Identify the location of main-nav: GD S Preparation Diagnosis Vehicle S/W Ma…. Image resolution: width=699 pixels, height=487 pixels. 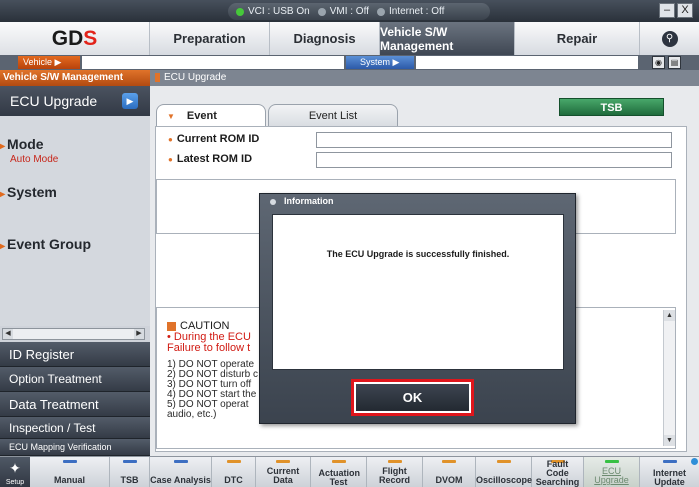
(349, 38).